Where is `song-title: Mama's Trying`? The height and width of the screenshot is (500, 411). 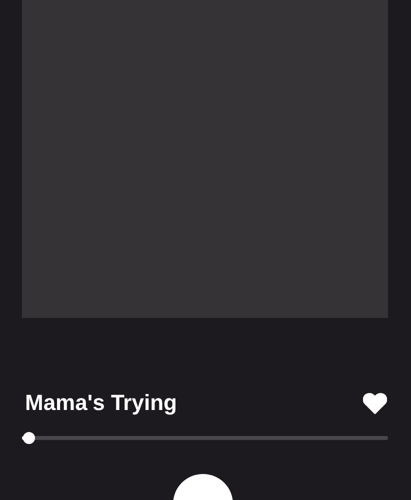
song-title: Mama's Trying is located at coordinates (101, 403).